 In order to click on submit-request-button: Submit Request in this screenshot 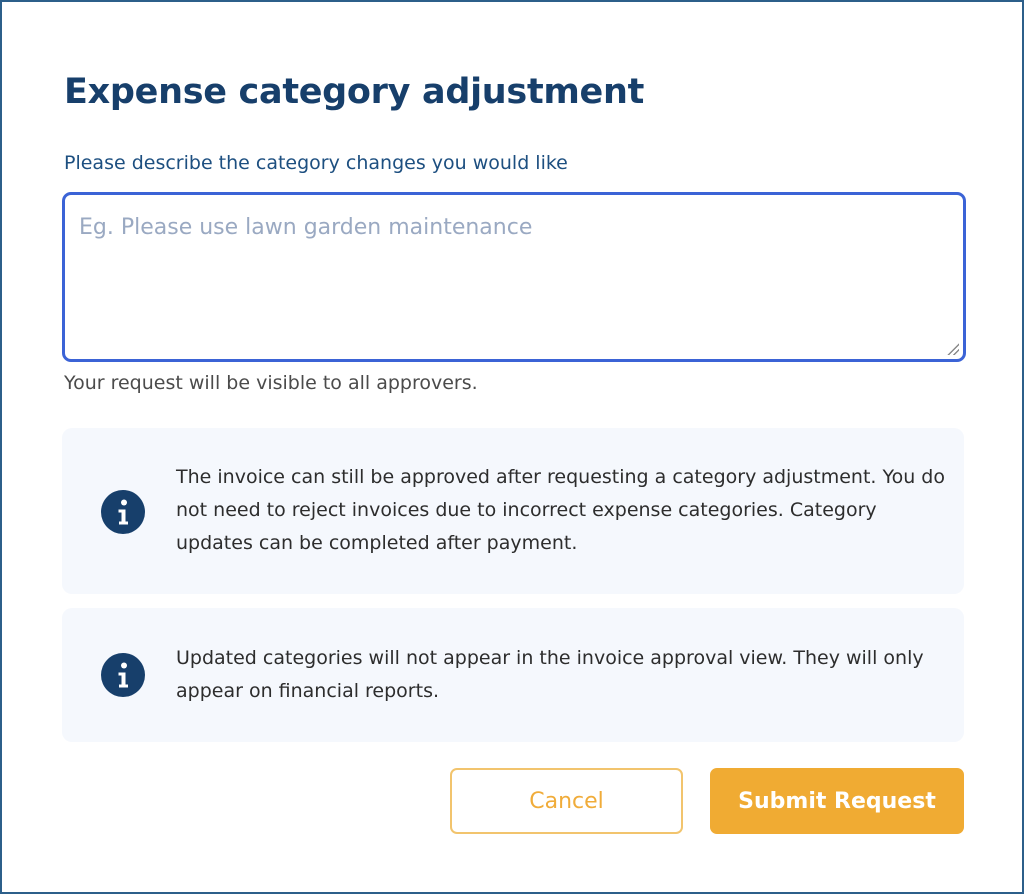, I will do `click(837, 801)`.